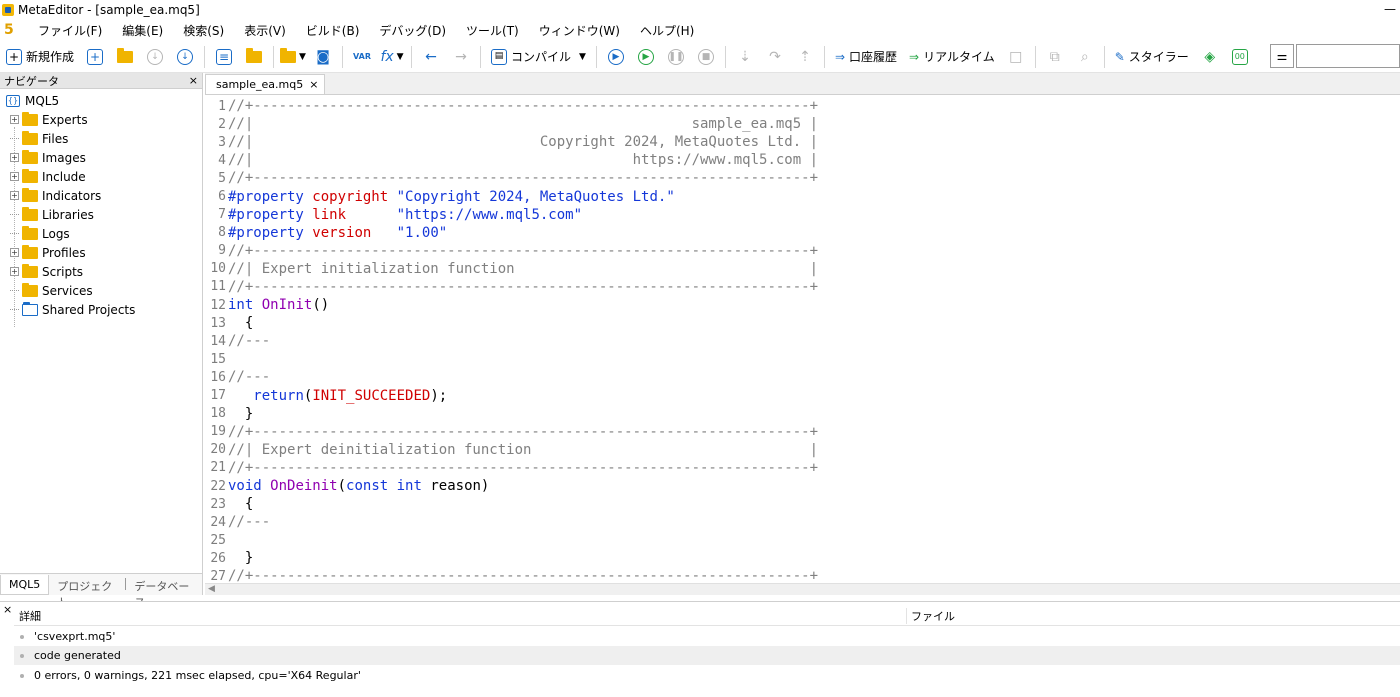  What do you see at coordinates (1210, 57) in the screenshot?
I see `cloud-button: ◈` at bounding box center [1210, 57].